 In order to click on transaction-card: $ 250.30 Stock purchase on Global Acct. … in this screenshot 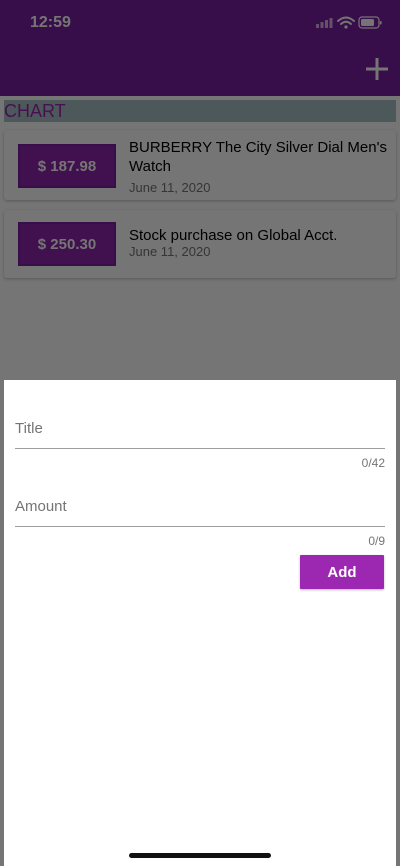, I will do `click(200, 244)`.